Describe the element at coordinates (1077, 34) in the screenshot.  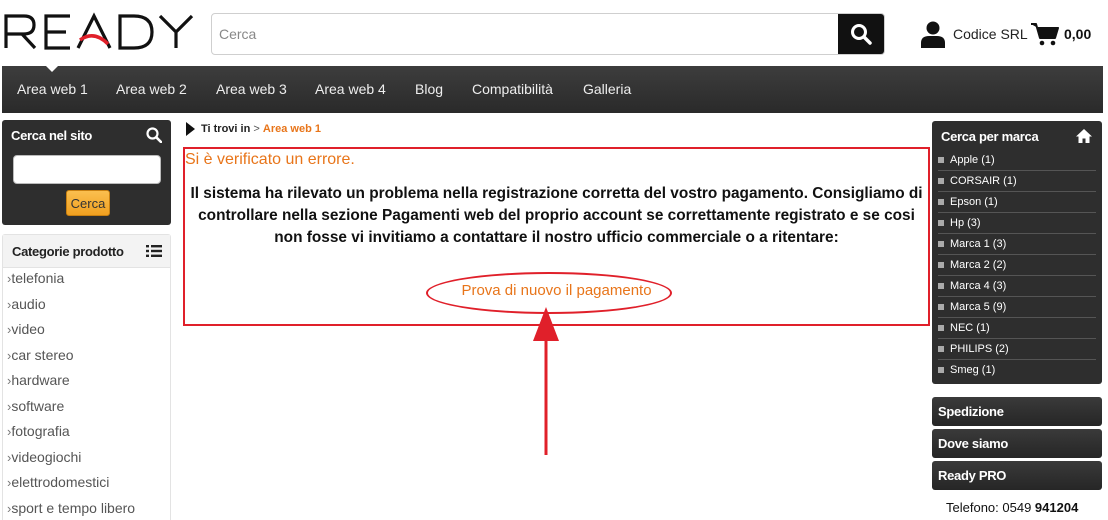
I see `cart-total: 0,00` at that location.